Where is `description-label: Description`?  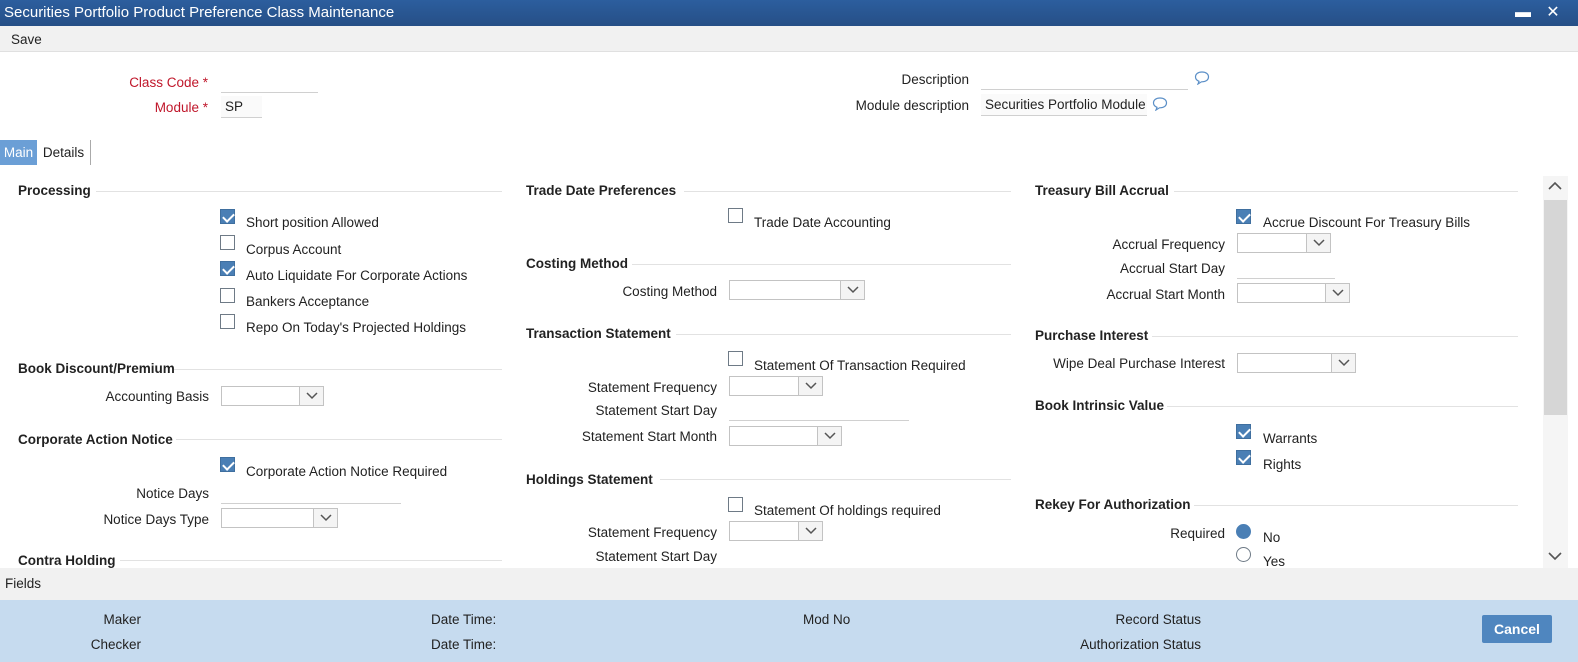
description-label: Description is located at coordinates (935, 79).